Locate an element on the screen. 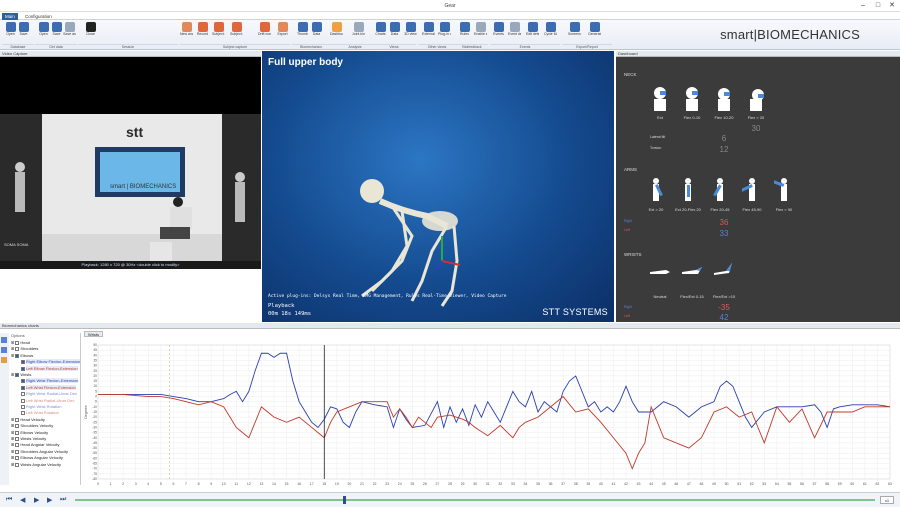 The width and height of the screenshot is (900, 507). step-forward-icon: ▶ is located at coordinates (49, 500).